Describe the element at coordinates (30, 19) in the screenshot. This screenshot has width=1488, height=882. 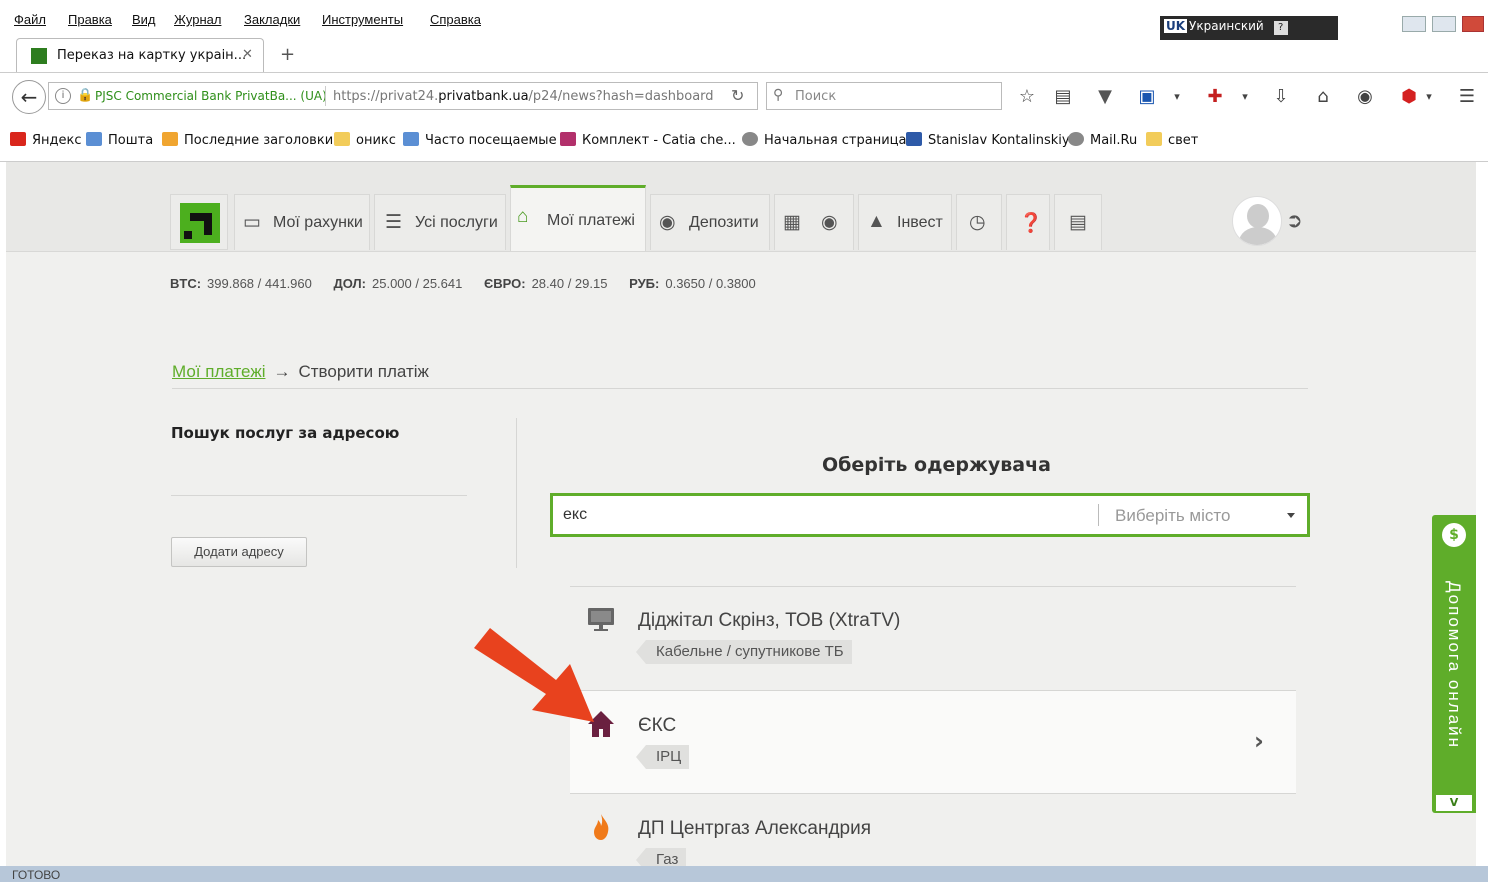
I see `menu-file: Файл` at that location.